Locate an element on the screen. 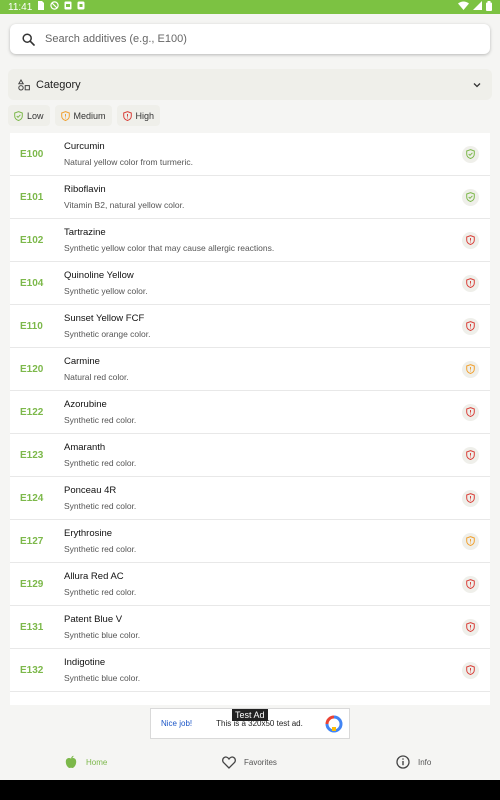 The image size is (500, 800). additive-code: E100 is located at coordinates (32, 154).